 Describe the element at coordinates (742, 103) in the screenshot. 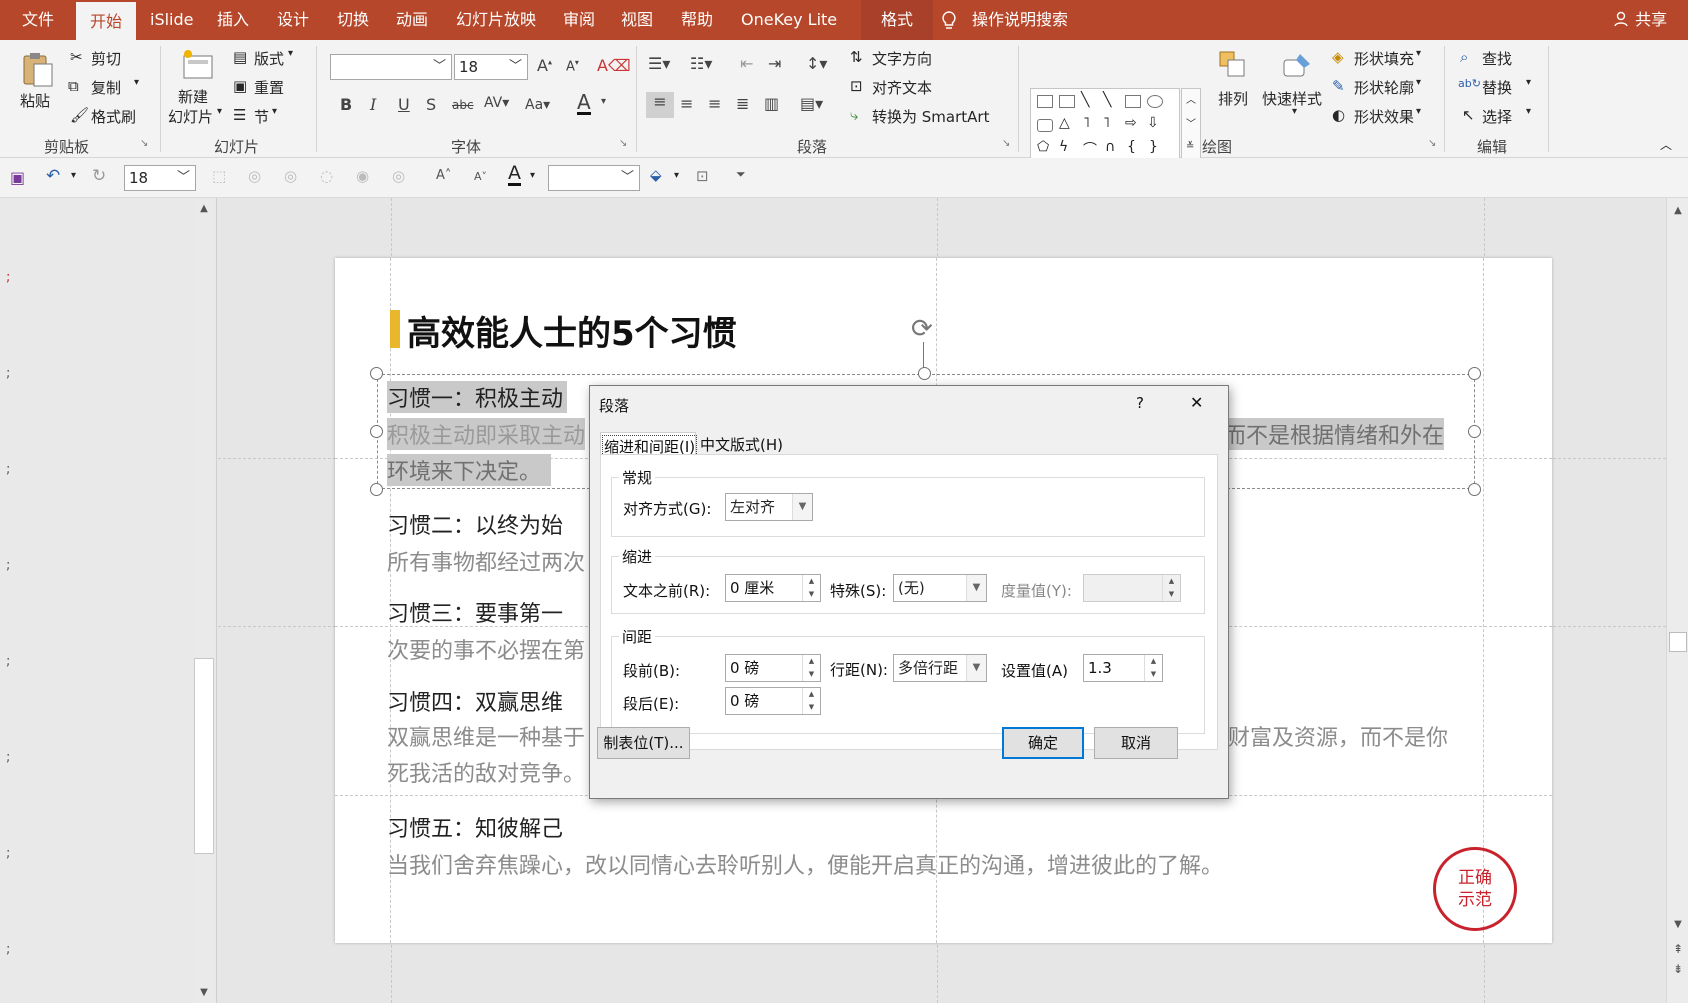

I see `justify-icon: ≣` at that location.